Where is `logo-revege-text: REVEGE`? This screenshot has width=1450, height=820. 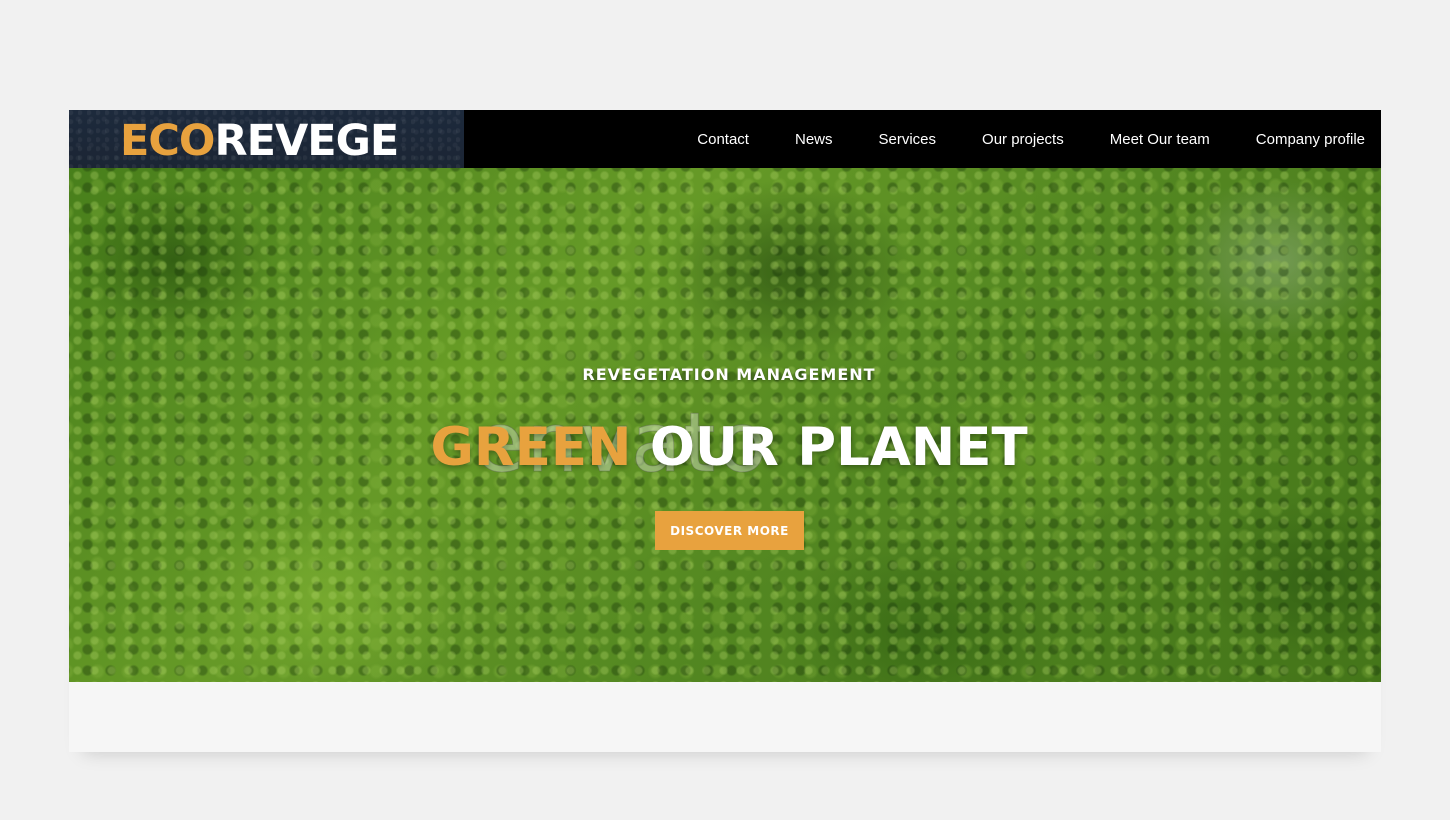 logo-revege-text: REVEGE is located at coordinates (307, 141).